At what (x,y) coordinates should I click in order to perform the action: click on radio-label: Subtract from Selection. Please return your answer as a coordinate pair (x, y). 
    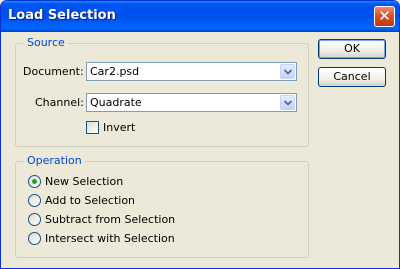
    Looking at the image, I should click on (110, 219).